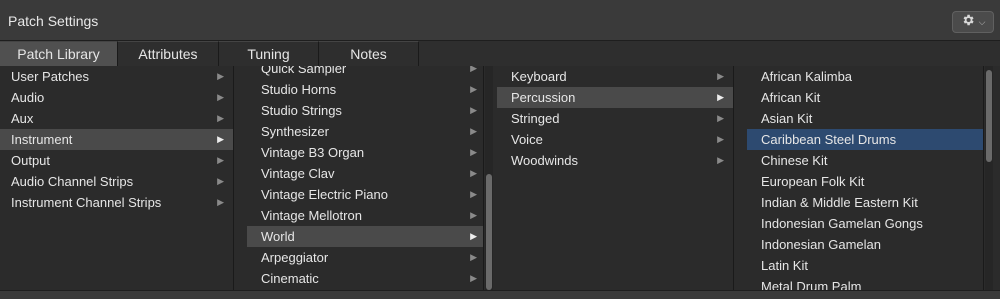  Describe the element at coordinates (811, 284) in the screenshot. I see `list-item-label: Metal Drum Palm` at that location.